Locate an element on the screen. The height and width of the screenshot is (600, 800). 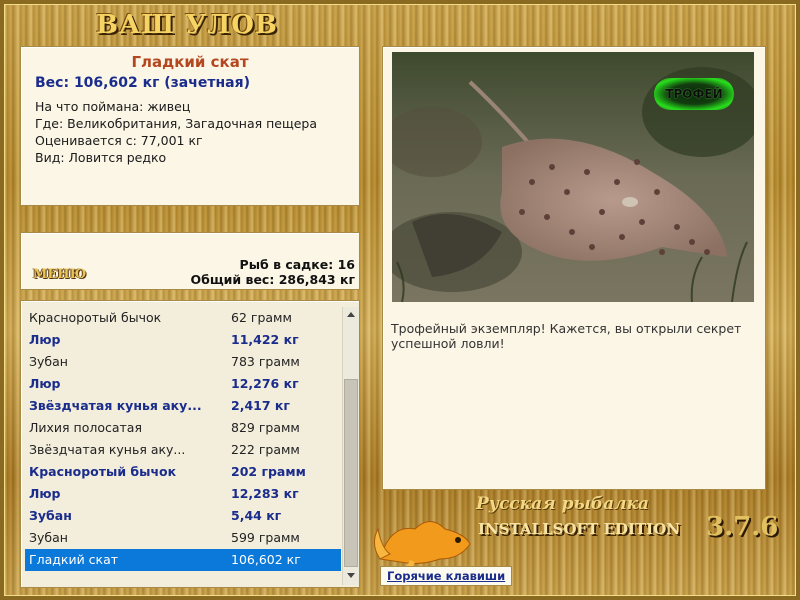
list-item: Гладкий скат 106,602 кг is located at coordinates (183, 560).